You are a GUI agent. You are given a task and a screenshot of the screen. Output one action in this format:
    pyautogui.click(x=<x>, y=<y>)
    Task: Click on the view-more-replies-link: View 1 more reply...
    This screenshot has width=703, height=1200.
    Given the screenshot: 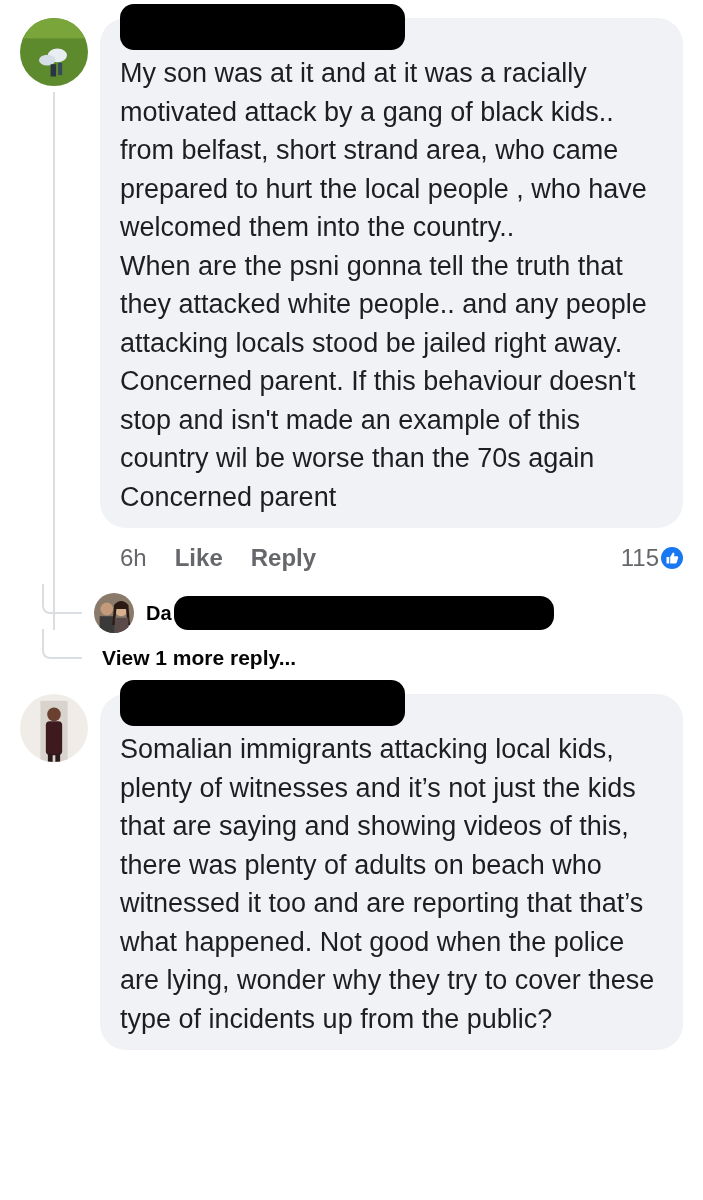 What is the action you would take?
    pyautogui.click(x=199, y=658)
    